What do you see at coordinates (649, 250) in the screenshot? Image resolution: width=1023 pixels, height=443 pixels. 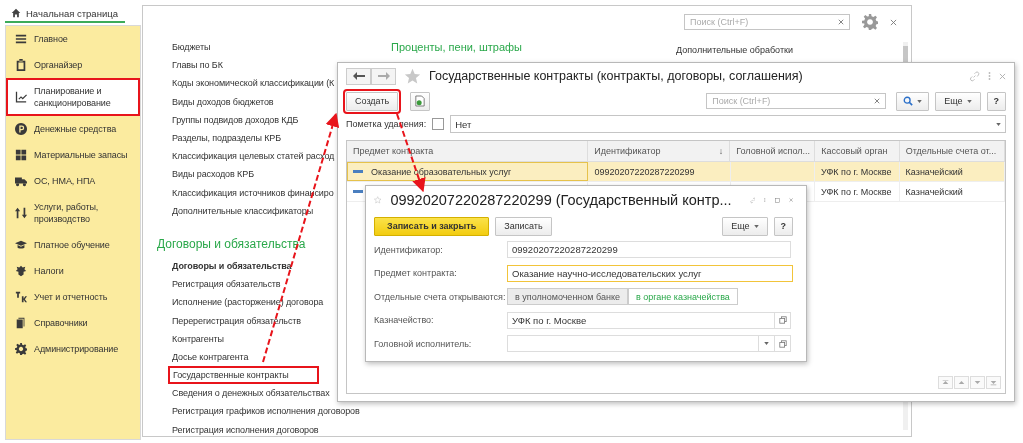 I see `input-field: 09920207220287220299` at bounding box center [649, 250].